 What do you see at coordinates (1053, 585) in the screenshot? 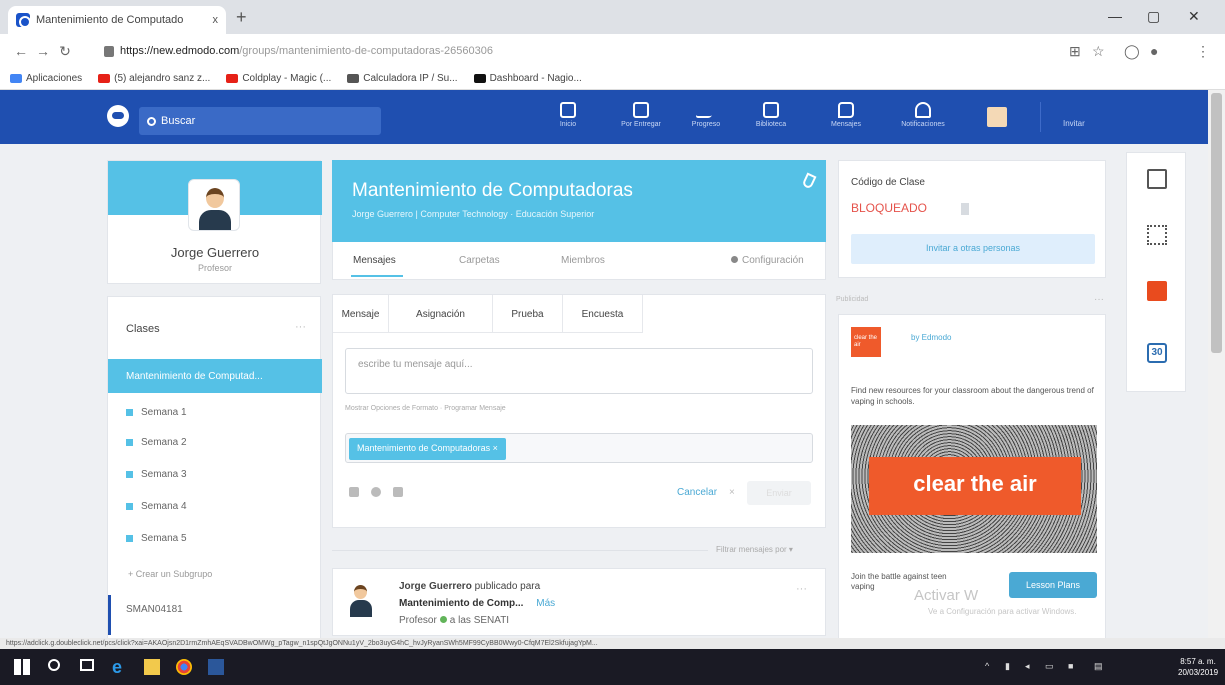
I see `lesson-plans-button: Lesson Plans` at bounding box center [1053, 585].